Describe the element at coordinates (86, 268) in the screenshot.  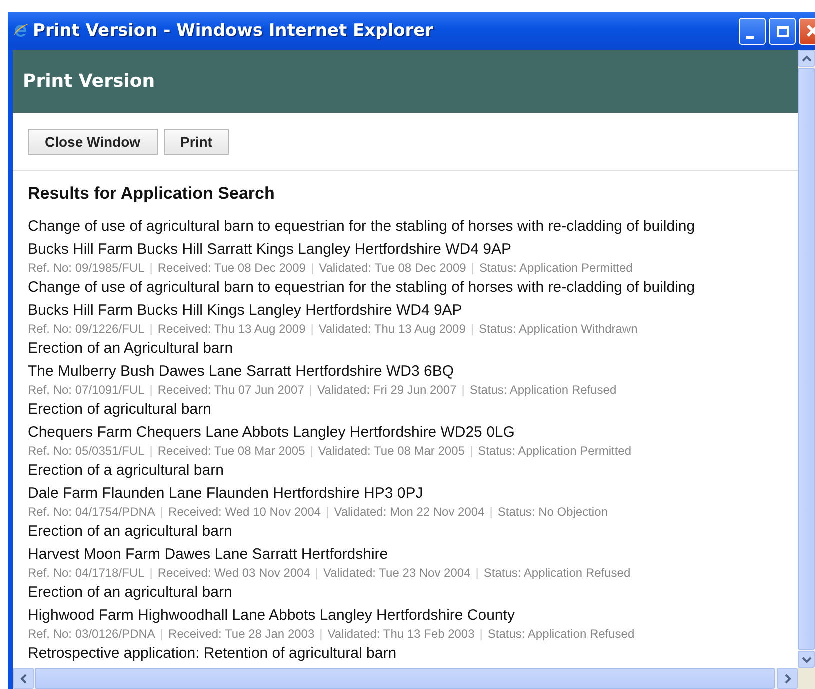
I see `application-detail: Ref. No: 09/1985/FUL` at that location.